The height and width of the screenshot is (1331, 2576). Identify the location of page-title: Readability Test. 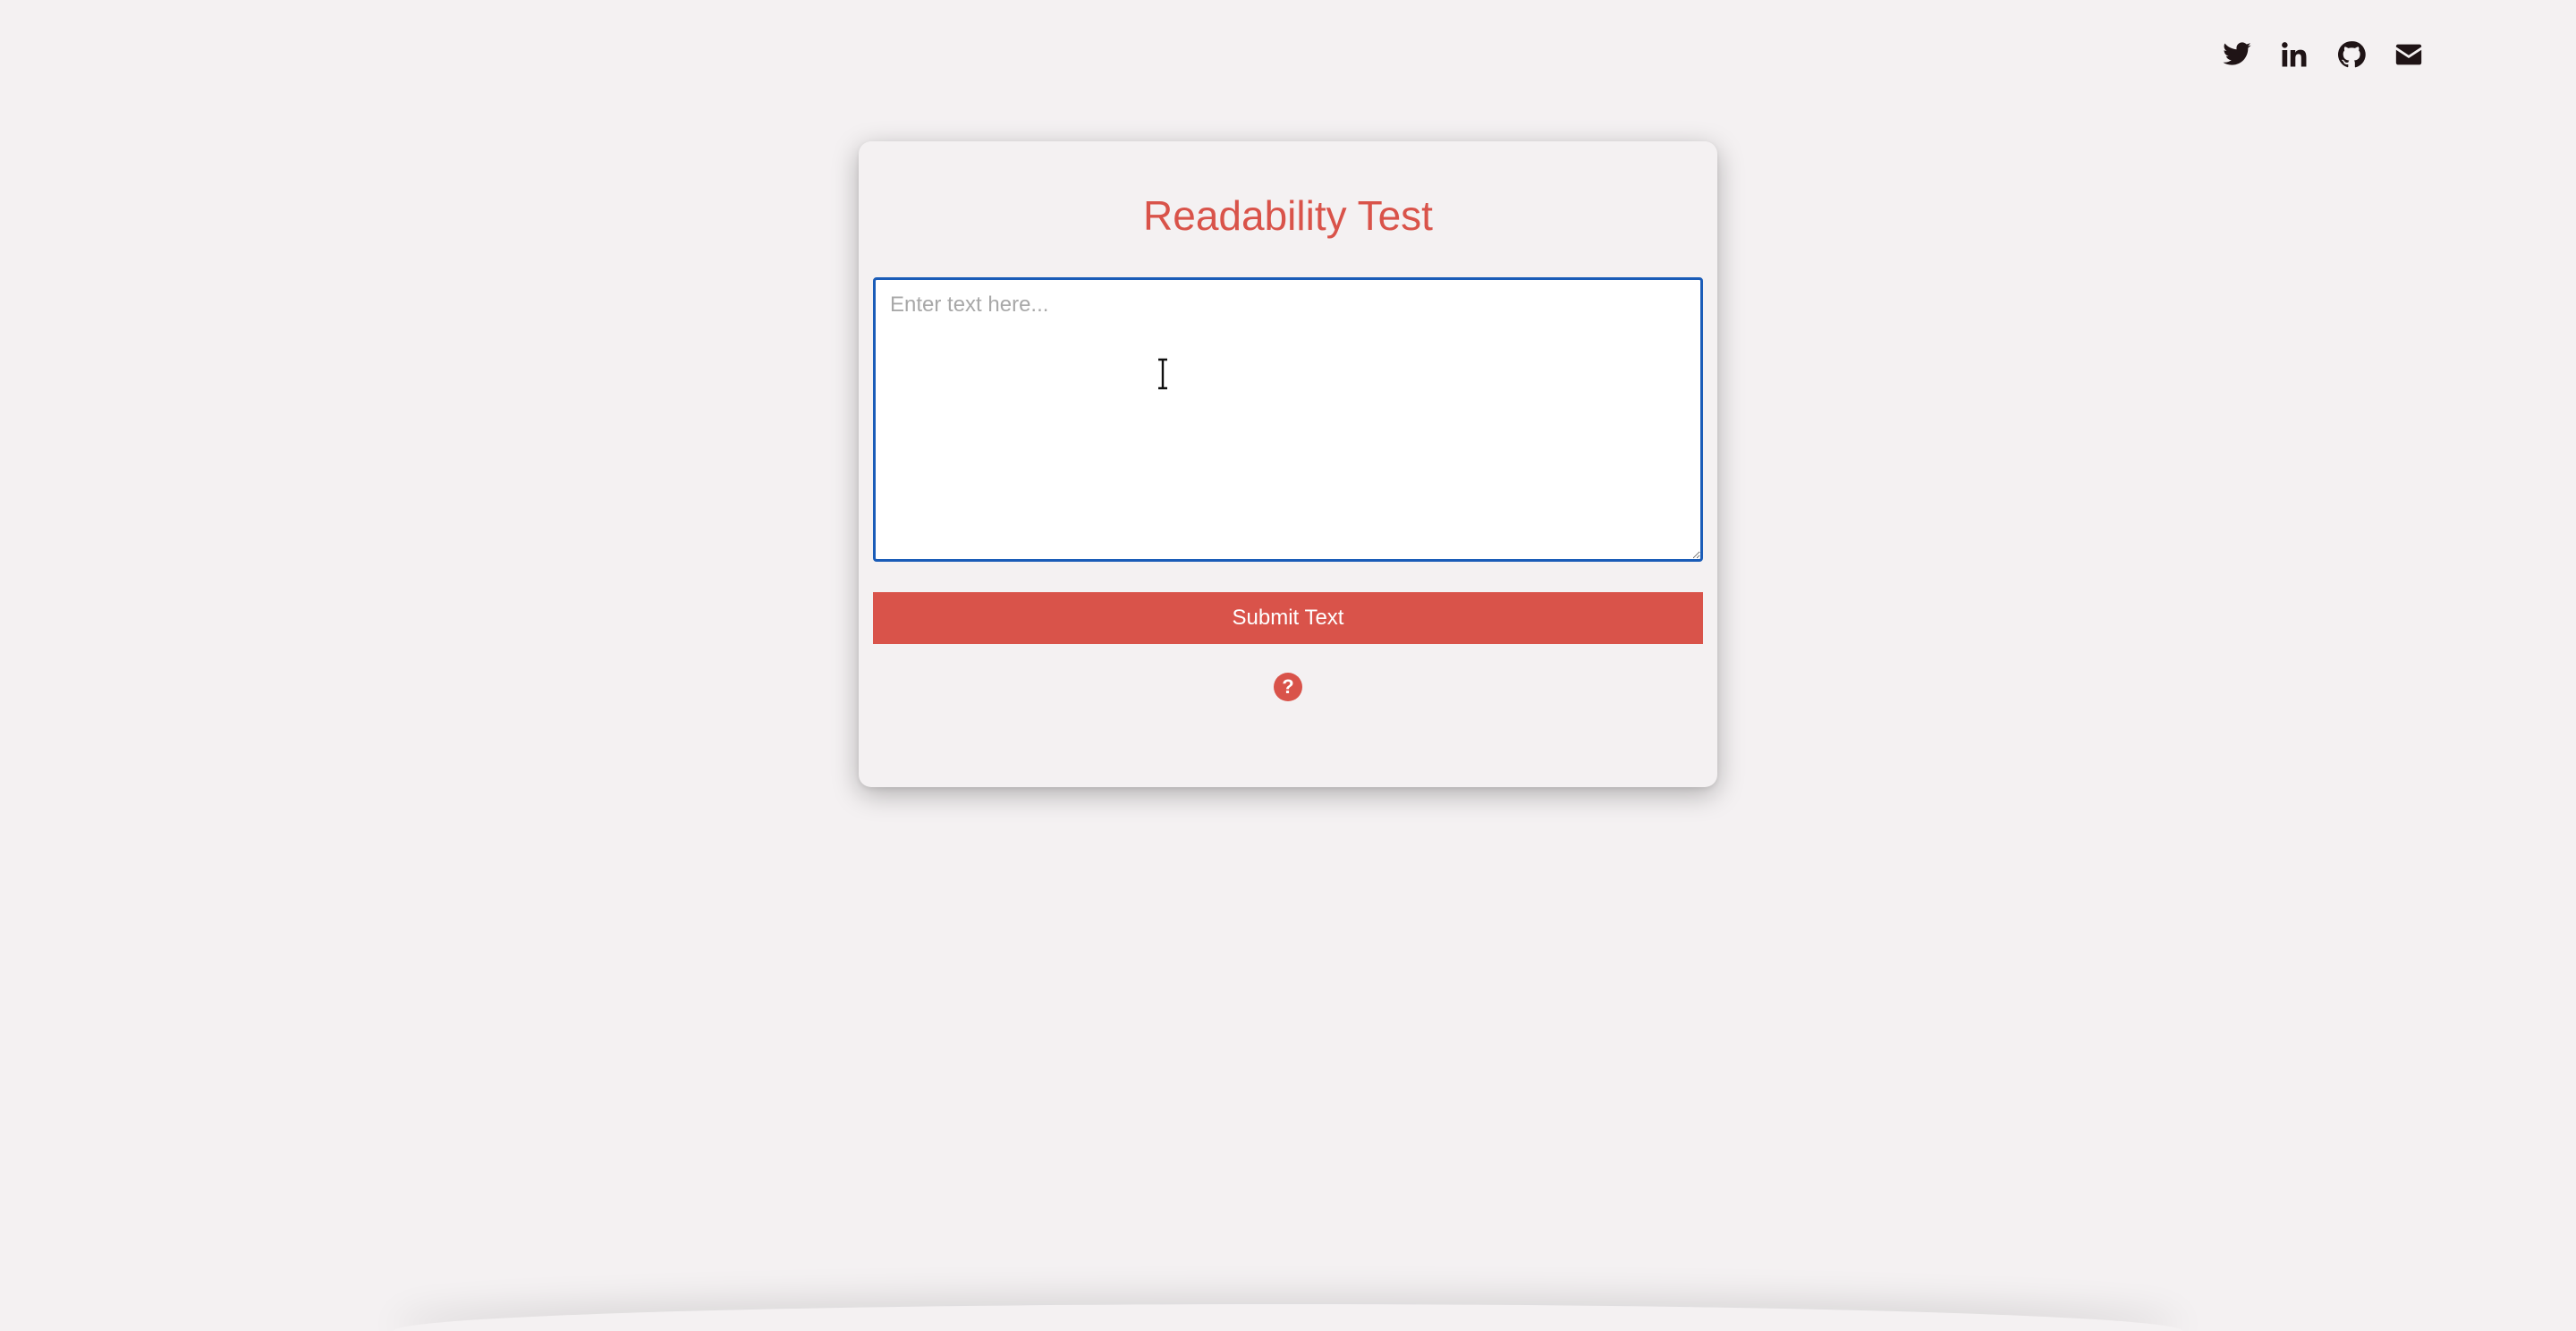
(1288, 216).